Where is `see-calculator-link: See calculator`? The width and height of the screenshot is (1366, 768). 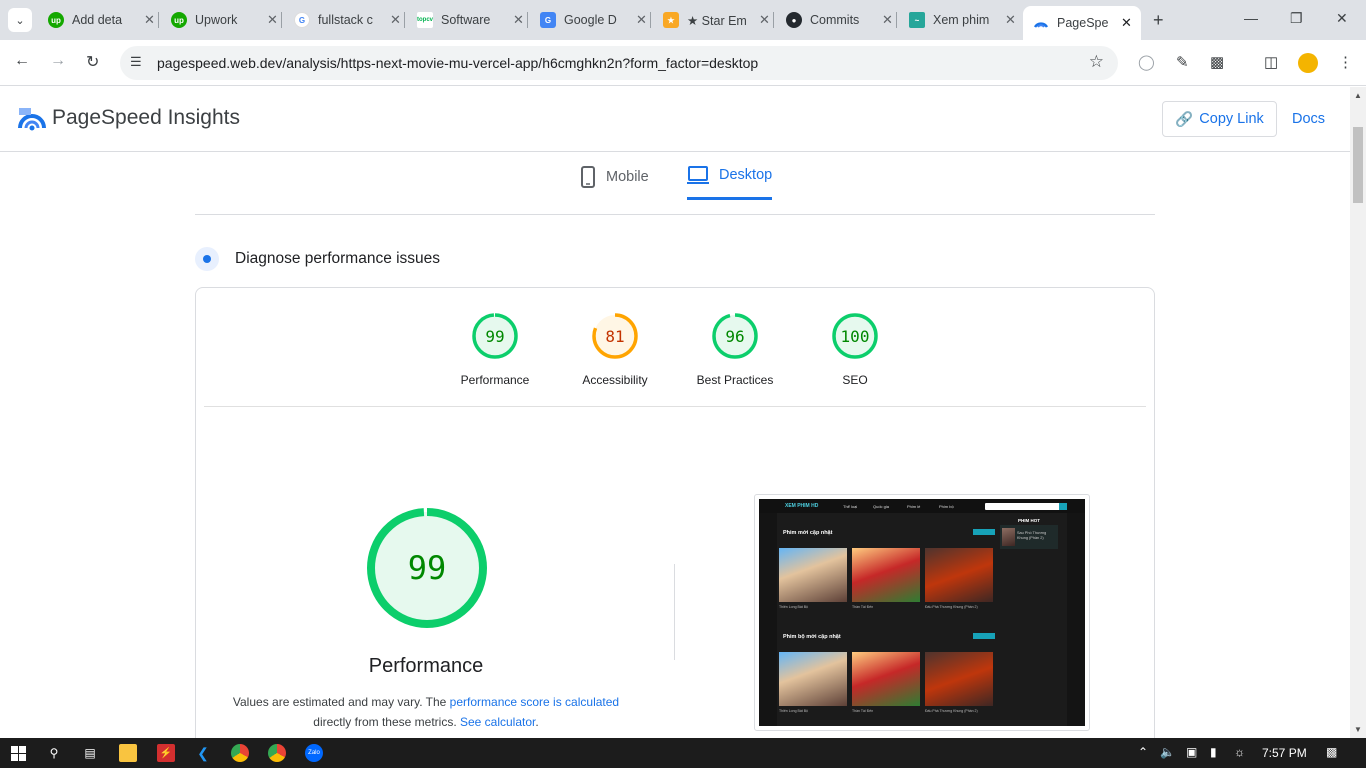 see-calculator-link: See calculator is located at coordinates (497, 722).